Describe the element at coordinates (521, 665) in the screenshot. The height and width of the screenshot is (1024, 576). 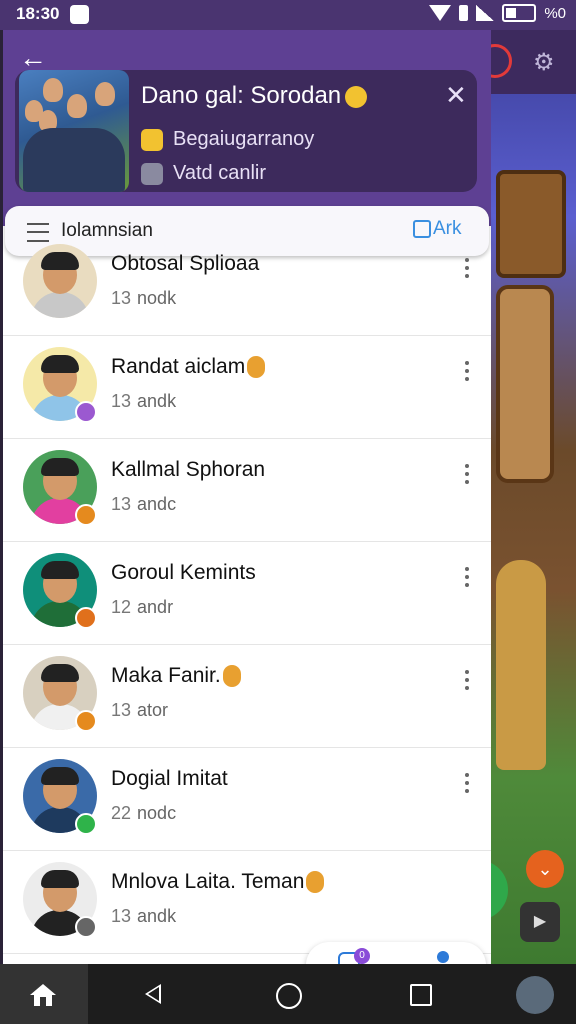
I see `background-character` at that location.